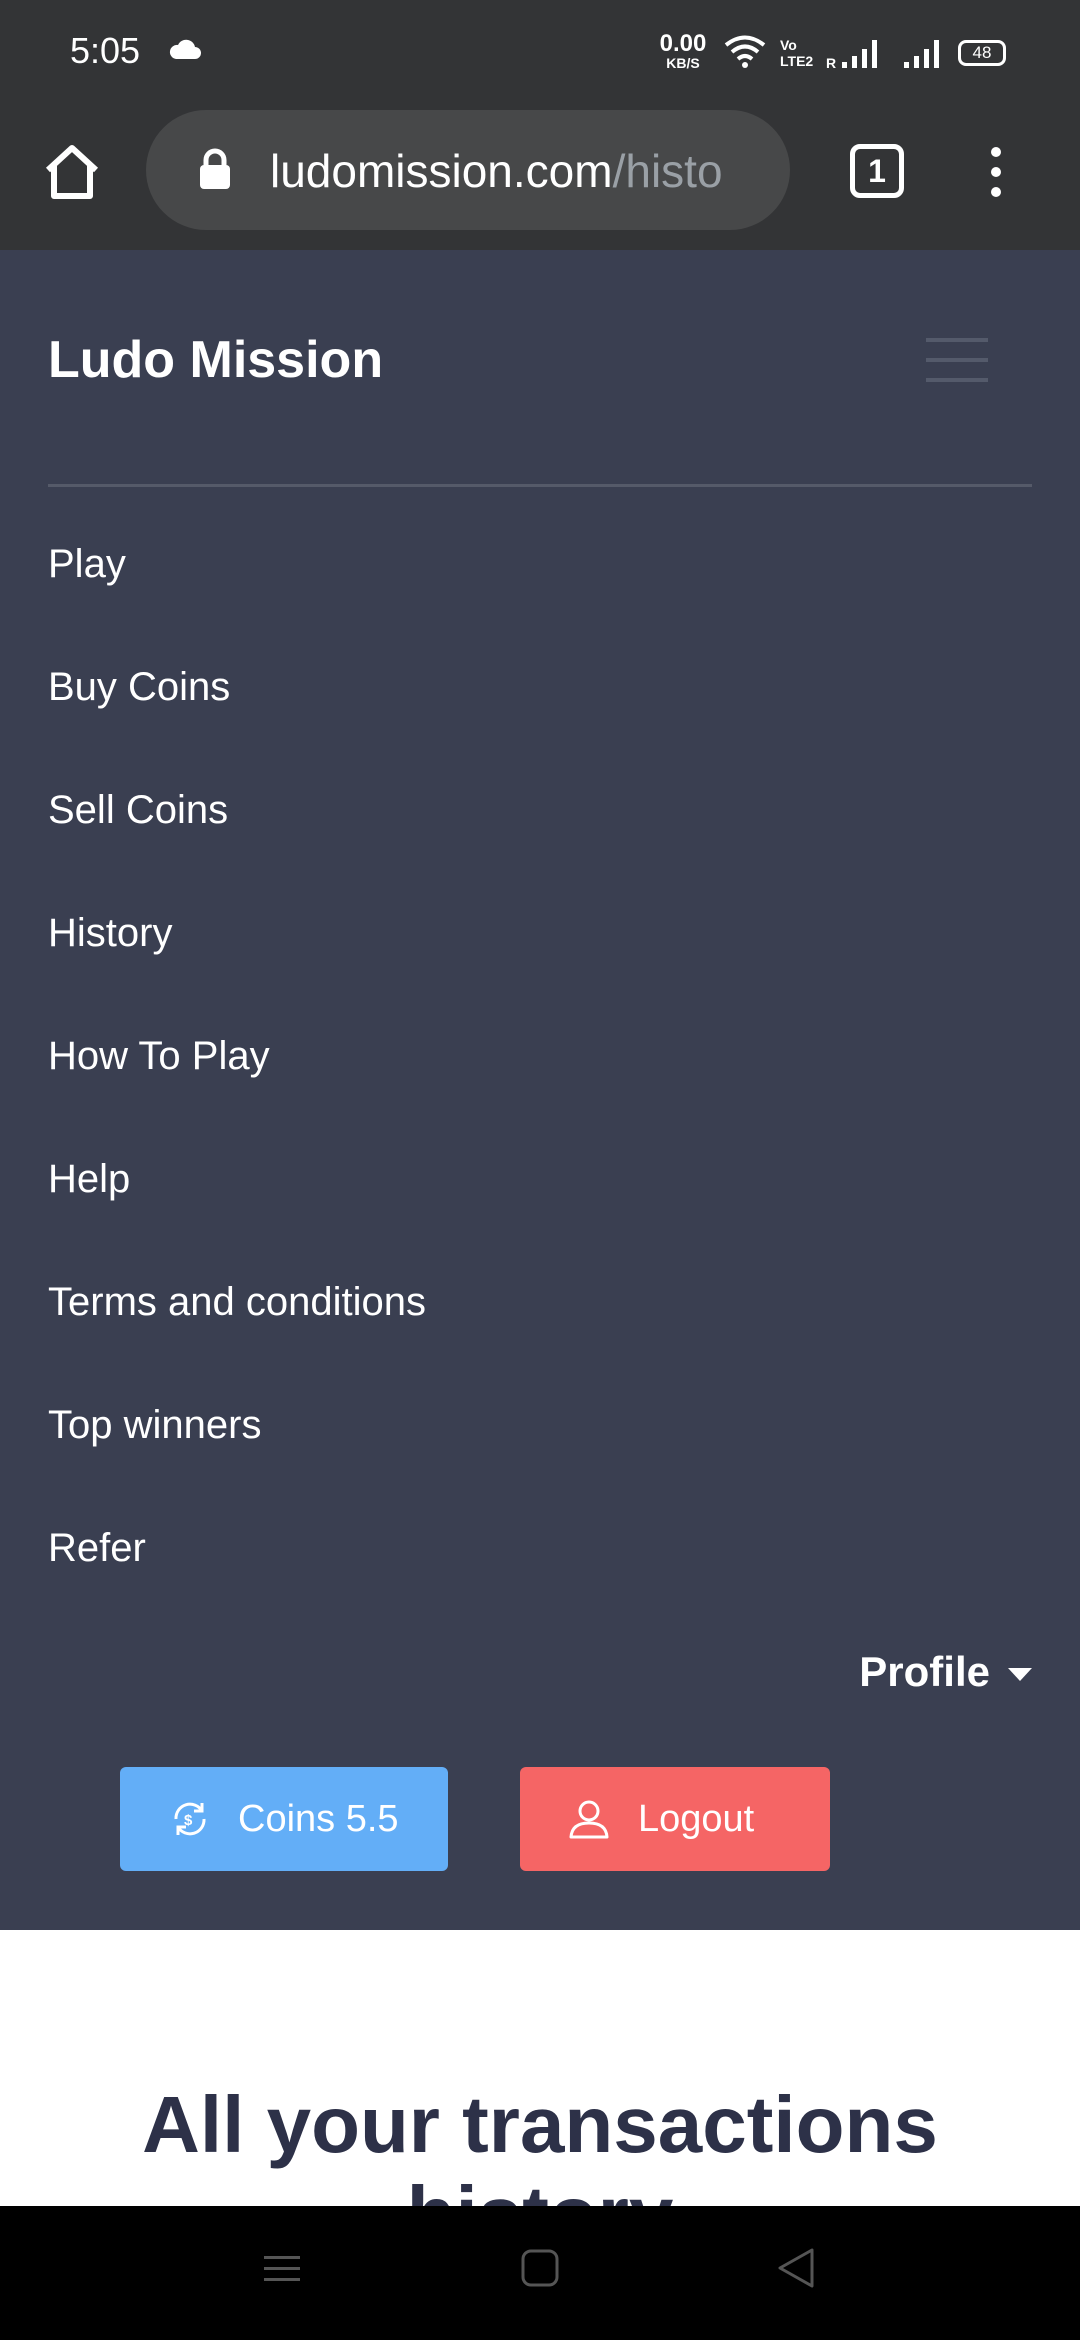  What do you see at coordinates (72, 172) in the screenshot?
I see `home-icon` at bounding box center [72, 172].